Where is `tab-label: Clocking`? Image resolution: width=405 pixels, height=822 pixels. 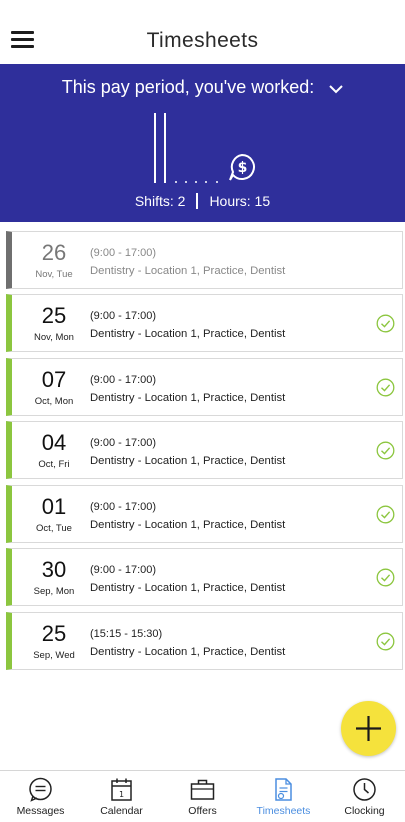
tab-label: Clocking is located at coordinates (364, 811).